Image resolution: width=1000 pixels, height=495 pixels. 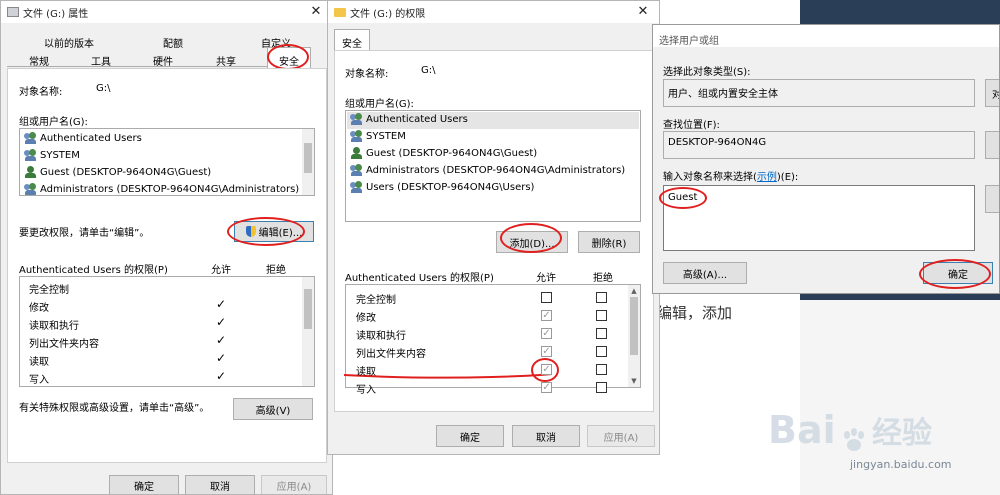 I want to click on properties-title: 文件 (G:) 属性, so click(x=56, y=14).